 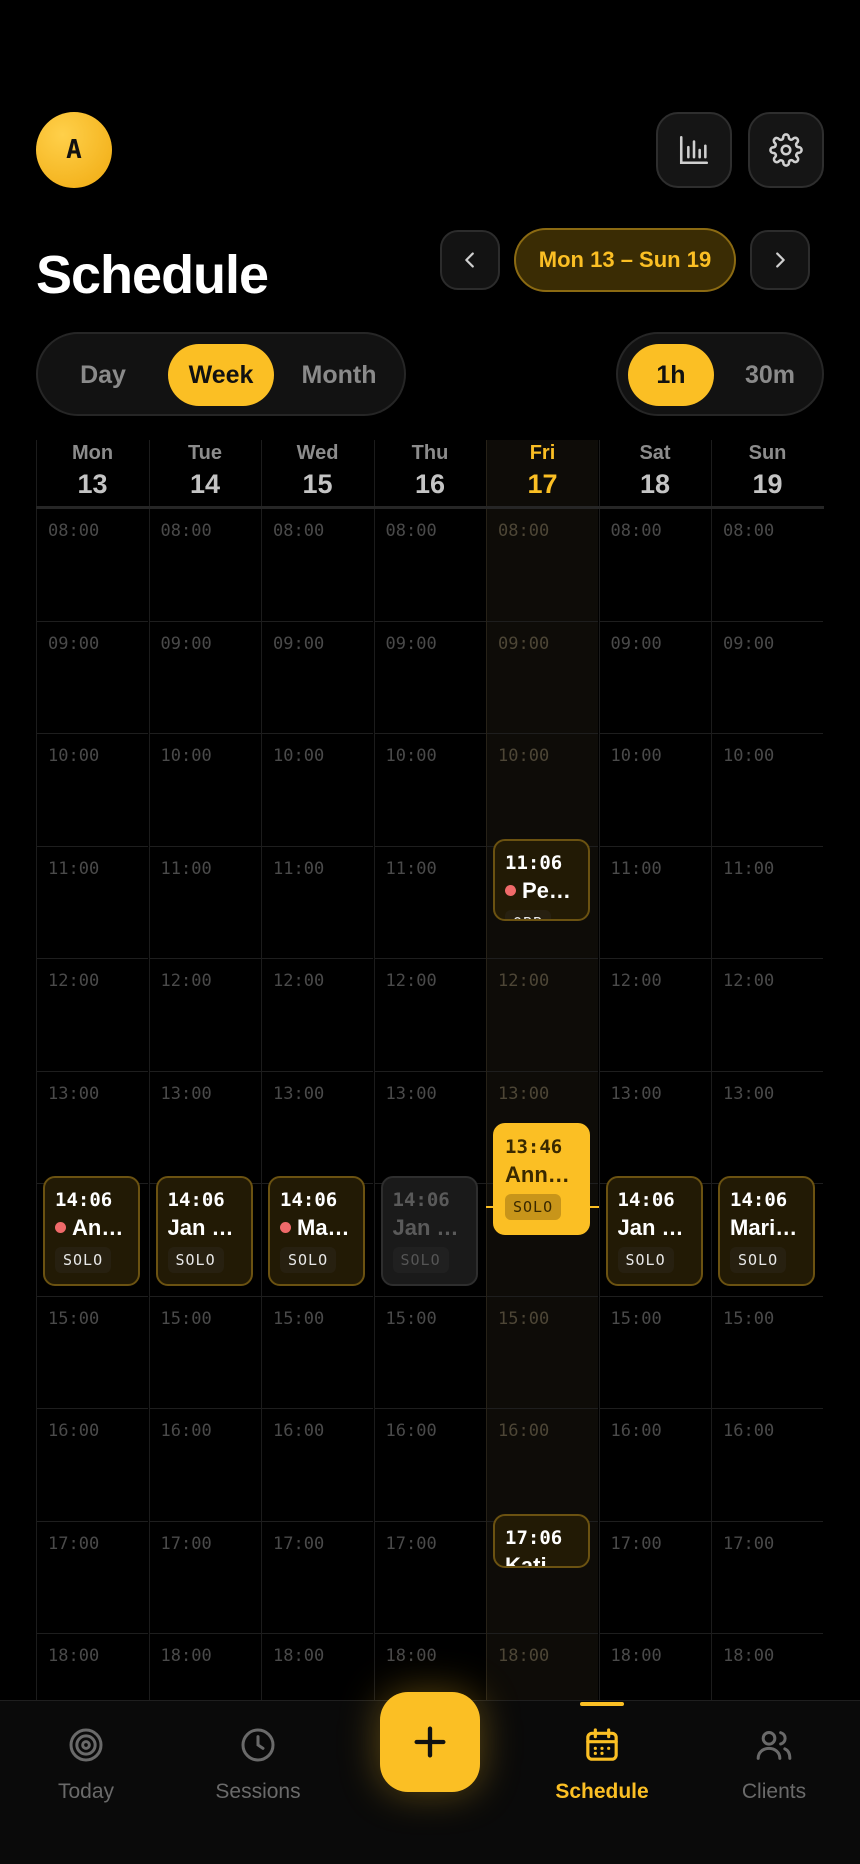 I want to click on view-mode-day: Day, so click(x=103, y=375).